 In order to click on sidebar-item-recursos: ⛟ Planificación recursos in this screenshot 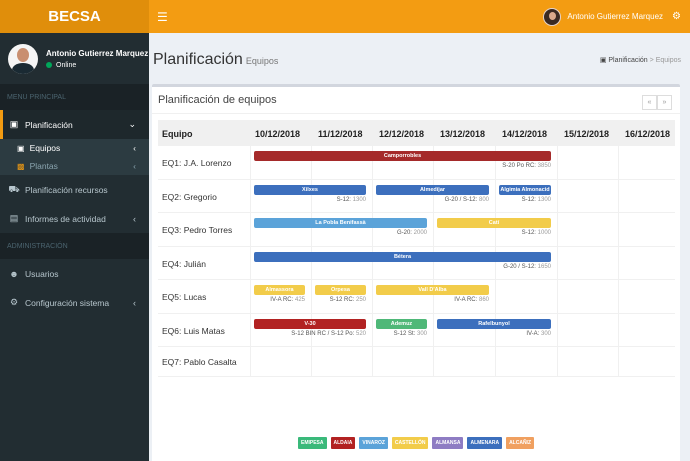, I will do `click(74, 189)`.